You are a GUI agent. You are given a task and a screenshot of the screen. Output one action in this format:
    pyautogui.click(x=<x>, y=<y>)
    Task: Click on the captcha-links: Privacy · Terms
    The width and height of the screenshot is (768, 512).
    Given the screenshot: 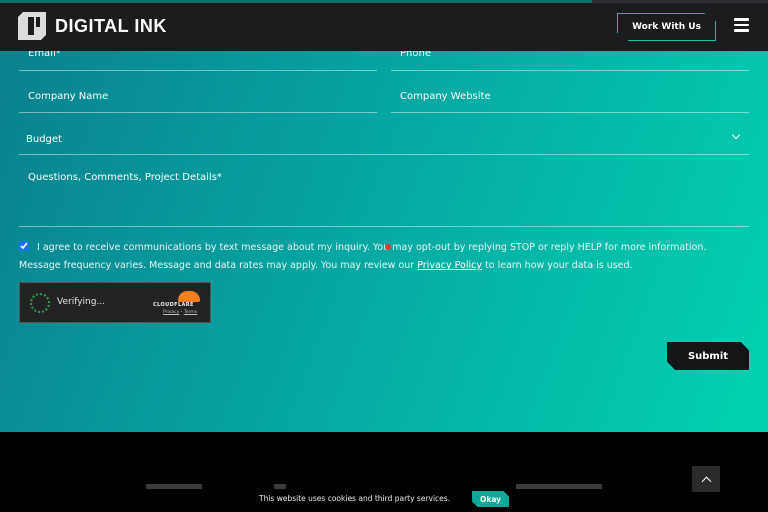 What is the action you would take?
    pyautogui.click(x=180, y=312)
    